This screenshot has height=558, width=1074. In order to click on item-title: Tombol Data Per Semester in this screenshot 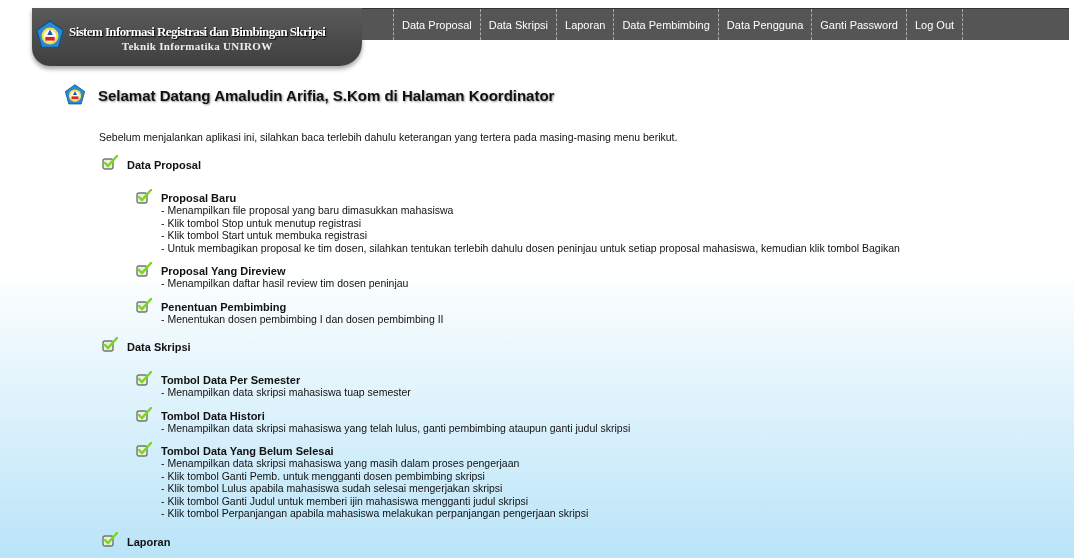, I will do `click(231, 380)`.